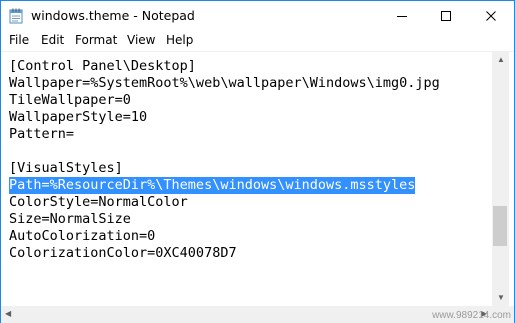  I want to click on menu-help: Help, so click(179, 40).